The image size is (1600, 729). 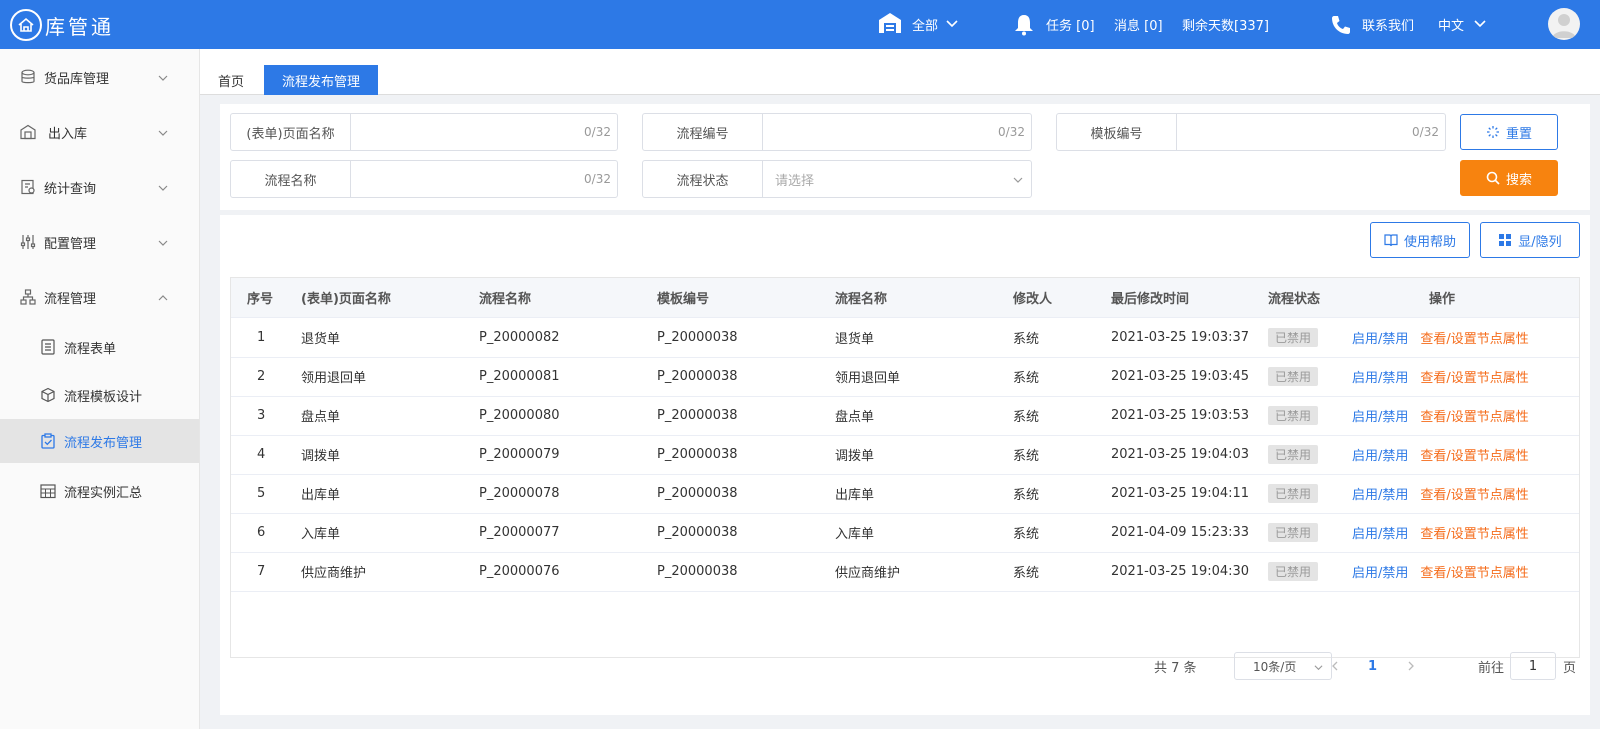 I want to click on app-logo: 库管通, so click(x=62, y=25).